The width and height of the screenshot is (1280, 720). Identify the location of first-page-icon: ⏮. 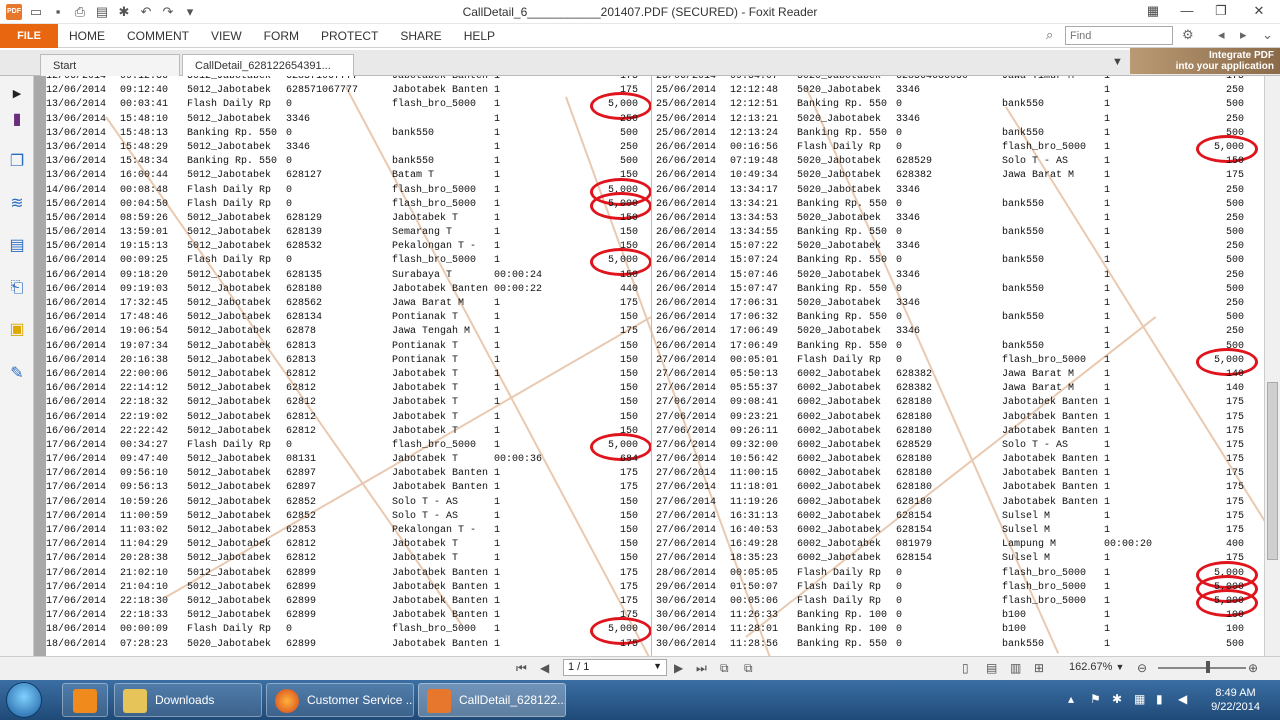
(521, 668).